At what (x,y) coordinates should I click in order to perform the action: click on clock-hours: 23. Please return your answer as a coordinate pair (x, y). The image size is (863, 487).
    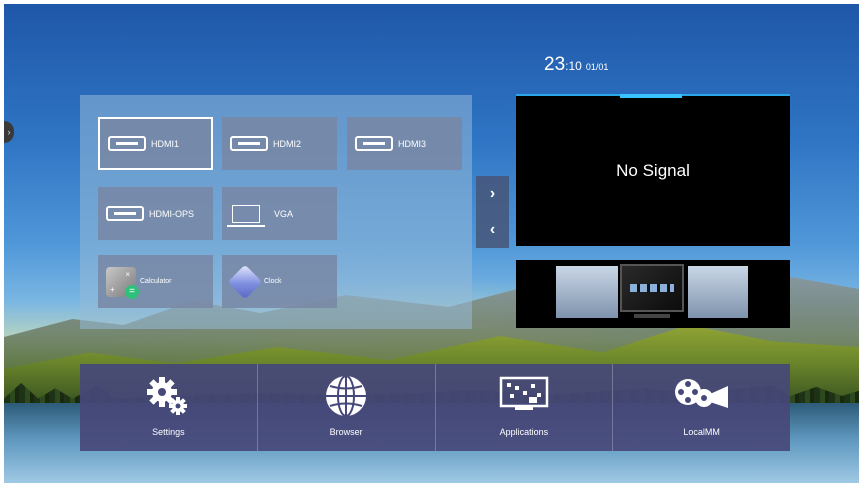
    Looking at the image, I should click on (555, 64).